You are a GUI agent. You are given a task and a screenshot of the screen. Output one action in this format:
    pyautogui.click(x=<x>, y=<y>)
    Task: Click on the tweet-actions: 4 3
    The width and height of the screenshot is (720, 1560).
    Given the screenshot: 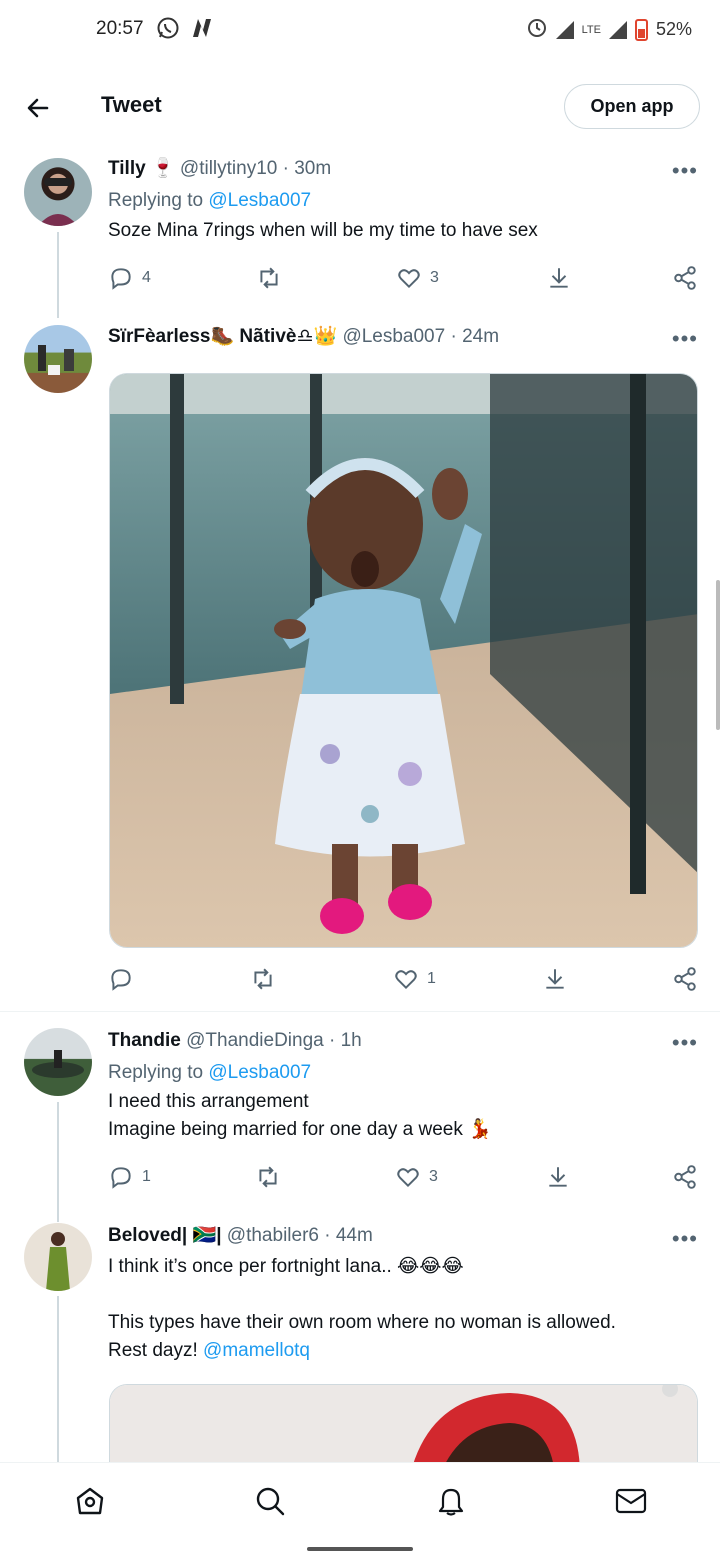 What is the action you would take?
    pyautogui.click(x=403, y=280)
    